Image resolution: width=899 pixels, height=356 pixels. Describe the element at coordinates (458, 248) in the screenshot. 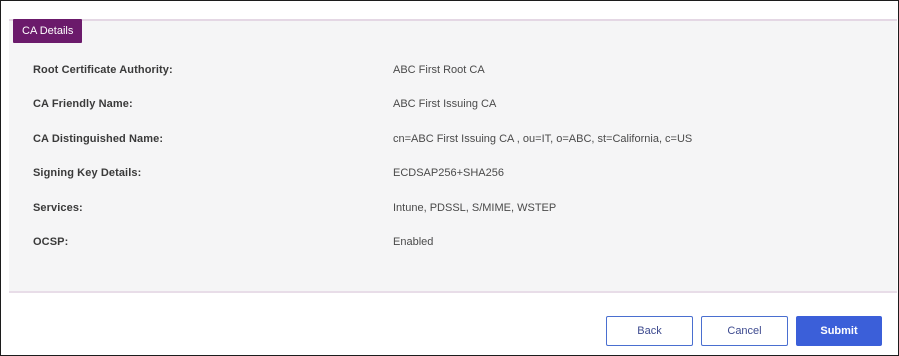

I see `detail-row-ocsp: OCSP: Enabled` at that location.